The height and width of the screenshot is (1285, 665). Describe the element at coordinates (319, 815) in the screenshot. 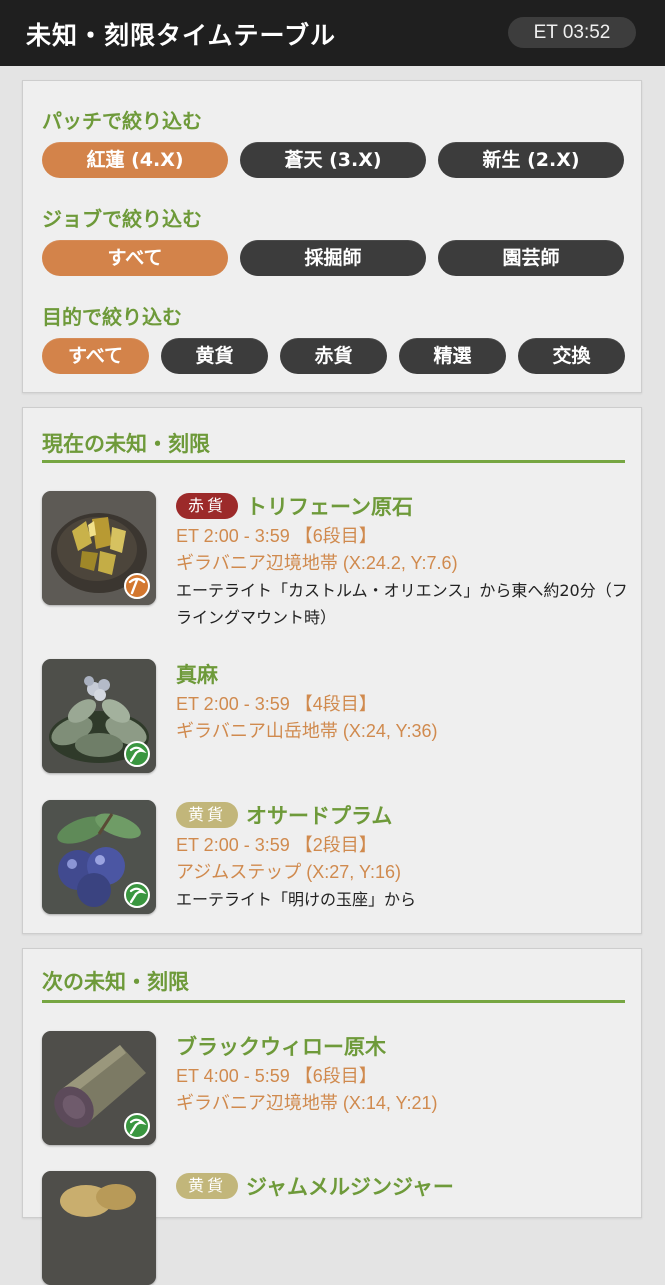

I see `item-name: オサードプラム` at that location.